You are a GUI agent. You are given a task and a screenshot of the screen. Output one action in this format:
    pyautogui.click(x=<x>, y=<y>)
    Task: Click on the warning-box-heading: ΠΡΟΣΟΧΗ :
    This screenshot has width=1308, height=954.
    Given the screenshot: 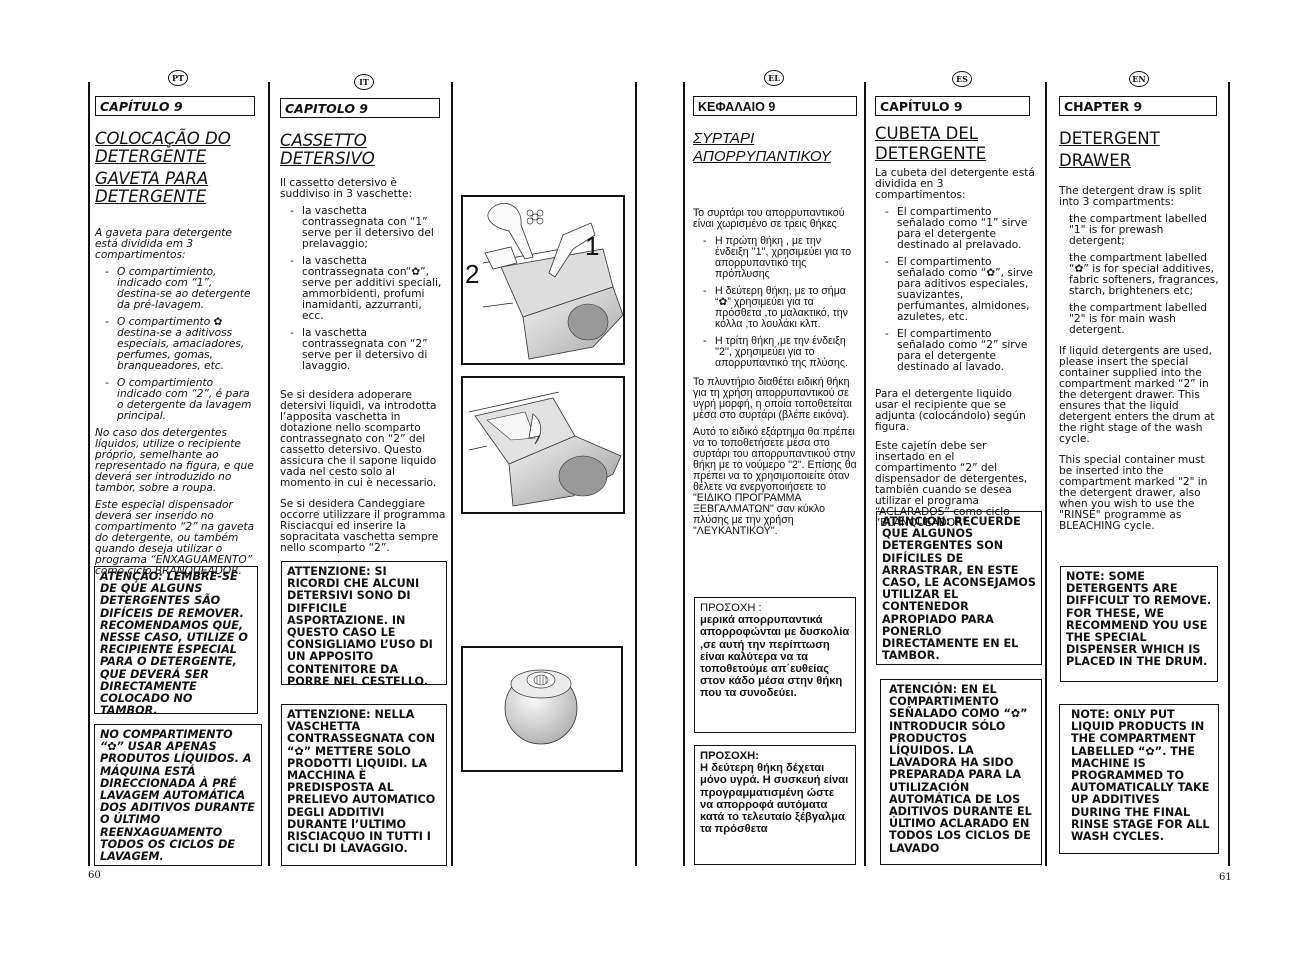 What is the action you would take?
    pyautogui.click(x=731, y=608)
    